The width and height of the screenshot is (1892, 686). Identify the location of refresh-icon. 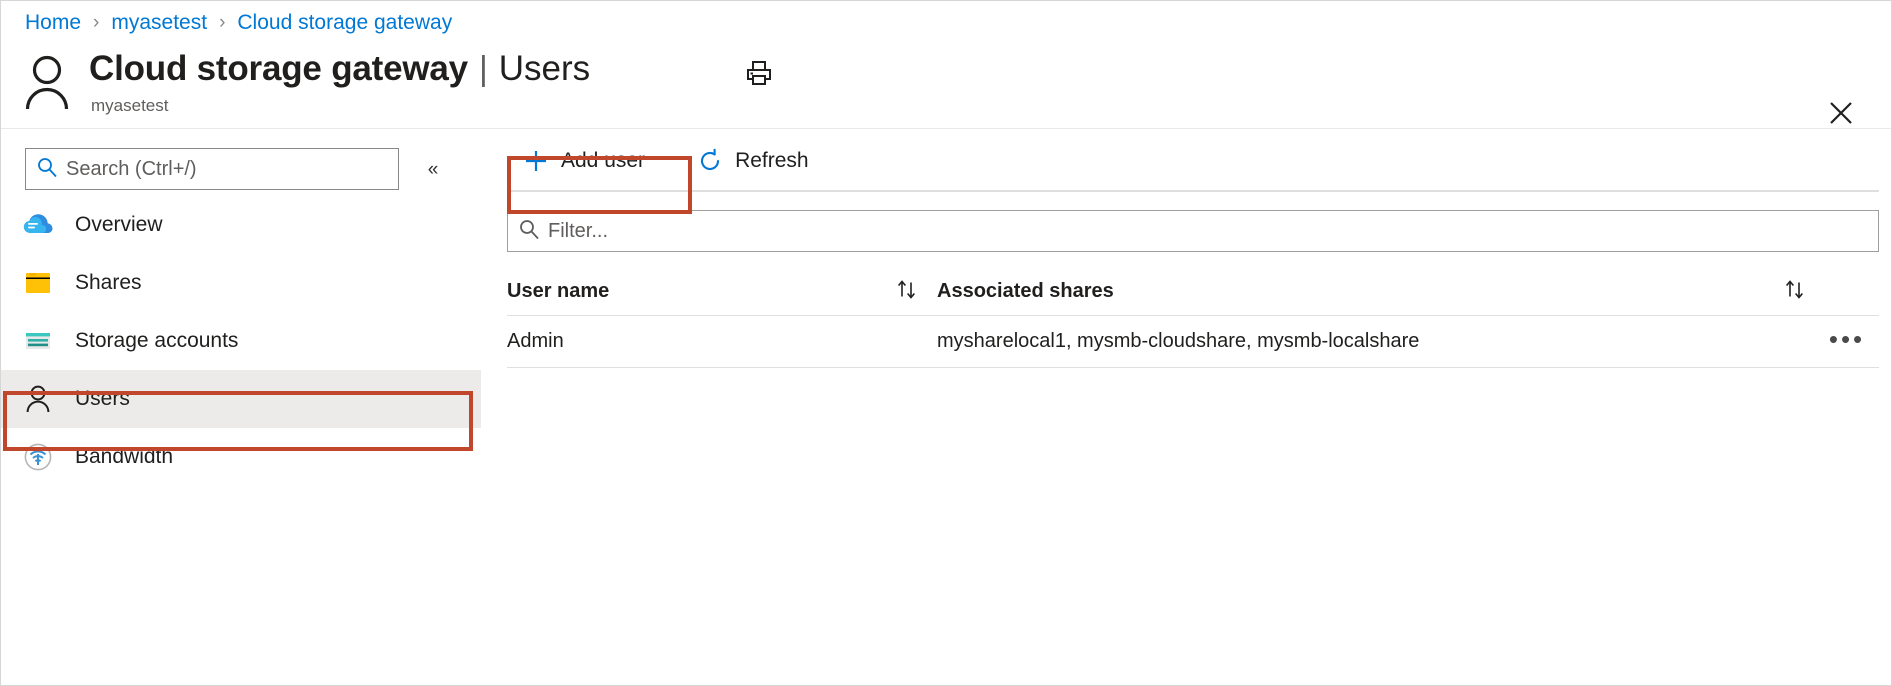
(710, 161).